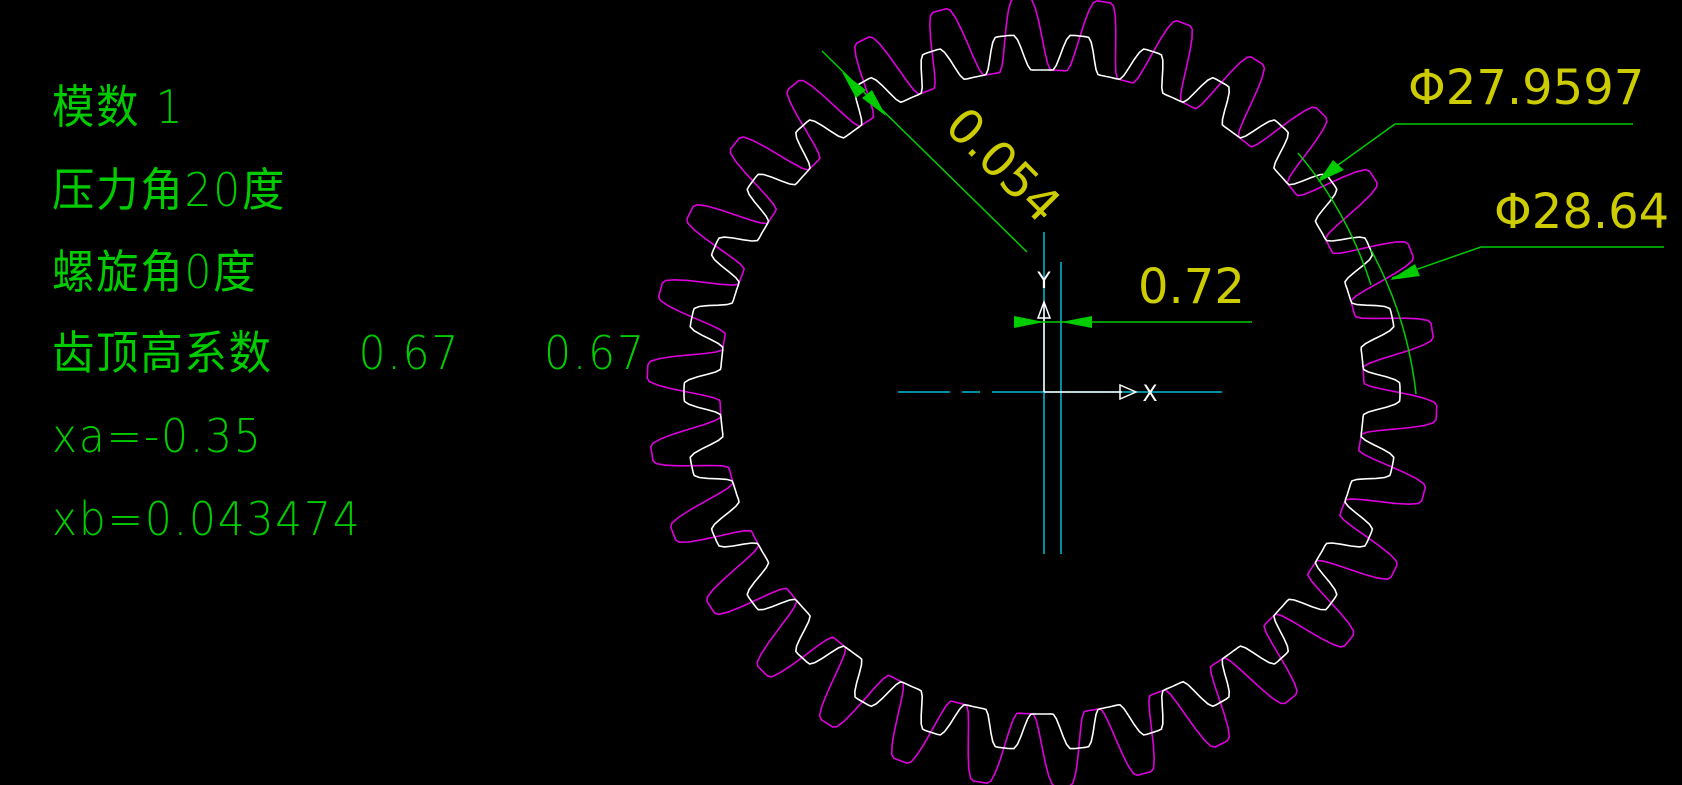  I want to click on note-pressure-angle: 压力角20度, so click(169, 190).